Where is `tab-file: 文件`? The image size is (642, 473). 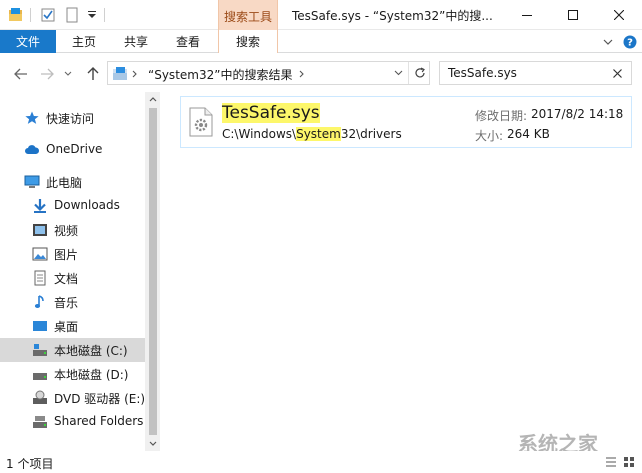
tab-file: 文件 is located at coordinates (28, 41).